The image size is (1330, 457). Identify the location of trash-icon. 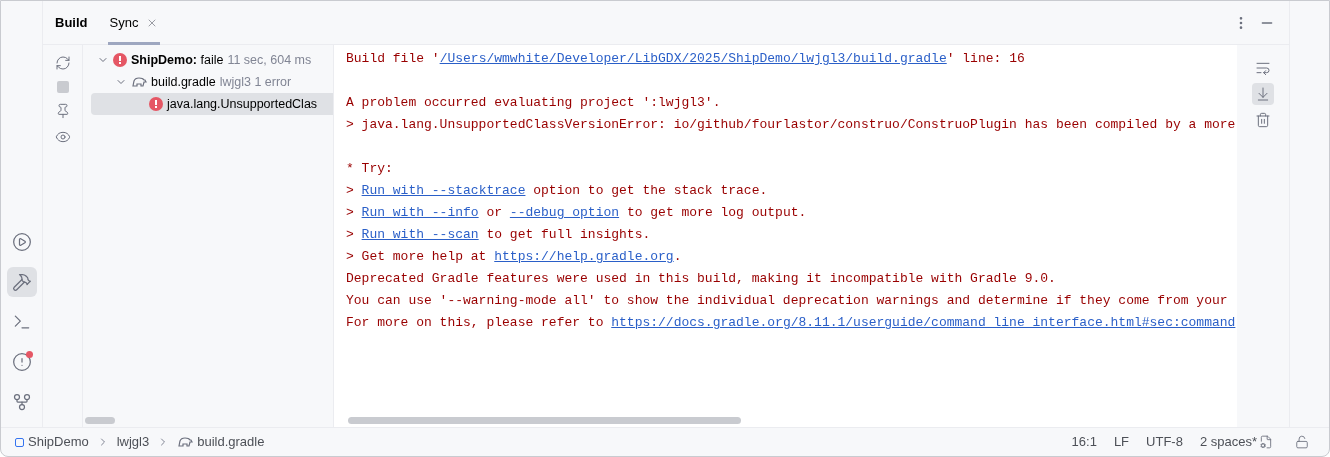
(1263, 120).